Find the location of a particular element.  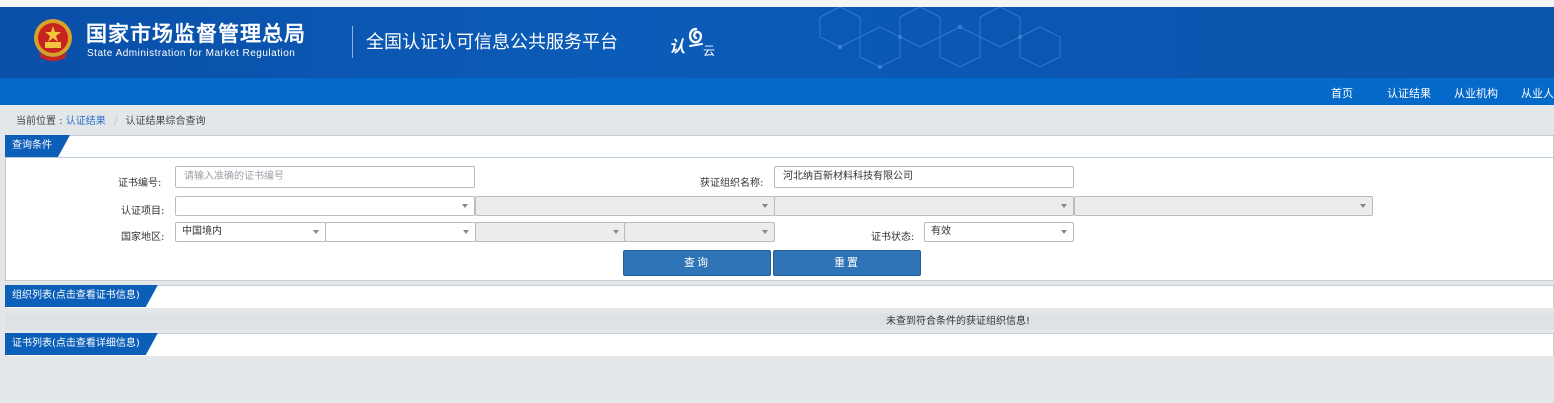

region-label: 国家地区: is located at coordinates (143, 237).